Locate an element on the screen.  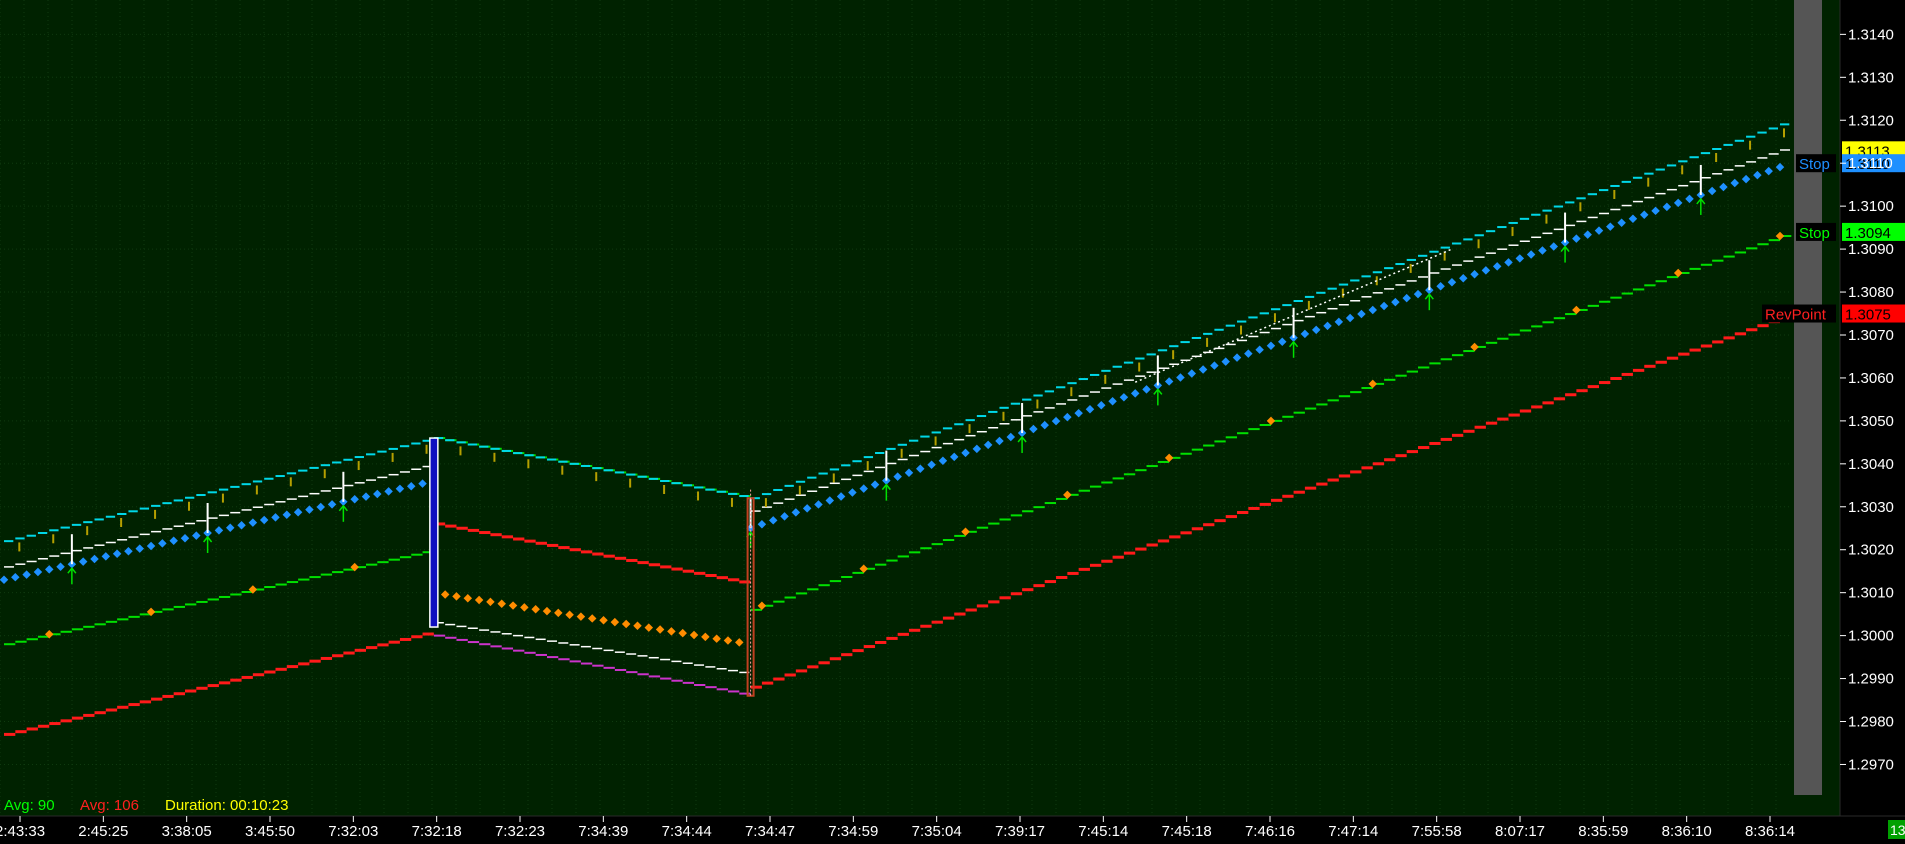
time-tick-label: 7:47:14 is located at coordinates (1353, 831).